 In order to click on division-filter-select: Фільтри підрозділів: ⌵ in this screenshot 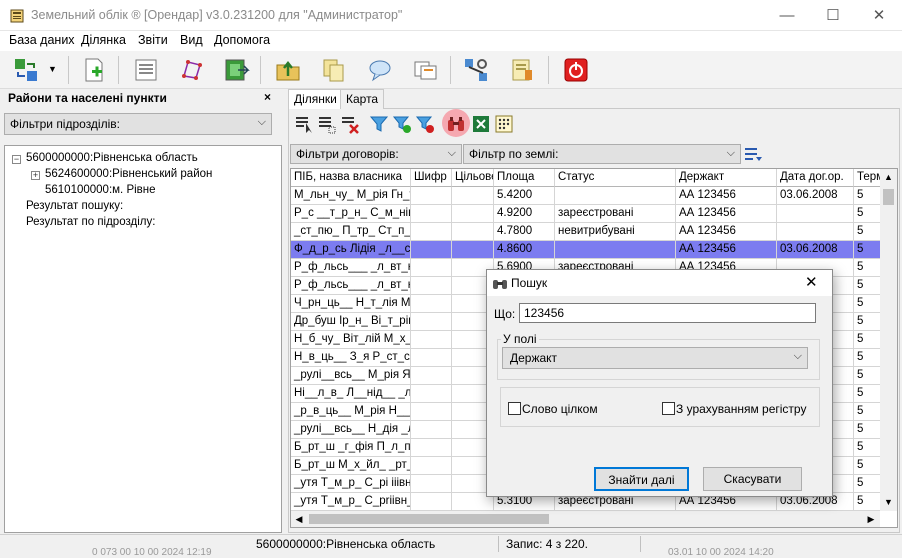, I will do `click(138, 124)`.